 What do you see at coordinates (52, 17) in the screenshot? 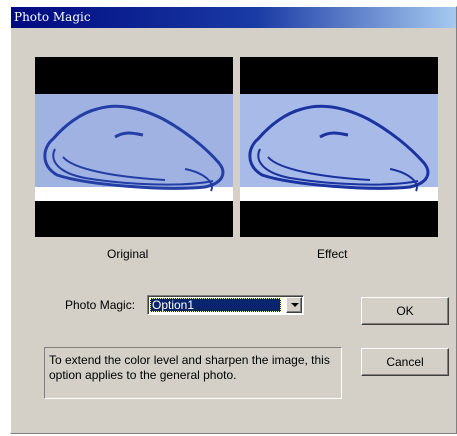
I see `window-title: Photo Magic` at bounding box center [52, 17].